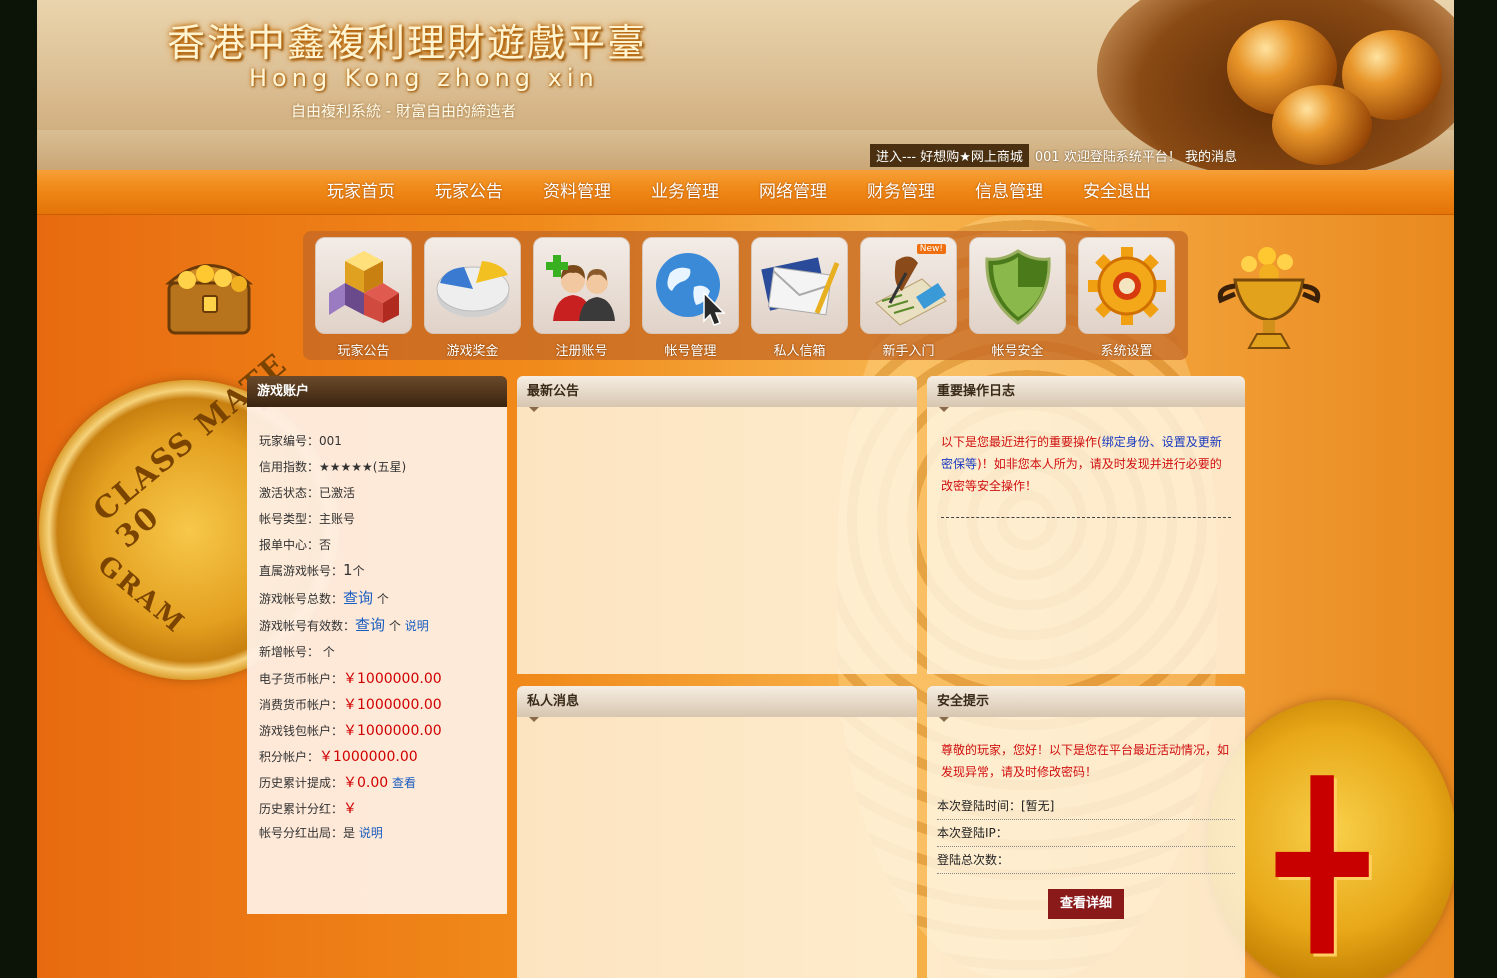  Describe the element at coordinates (717, 704) in the screenshot. I see `private-message-title: 私人消息` at that location.